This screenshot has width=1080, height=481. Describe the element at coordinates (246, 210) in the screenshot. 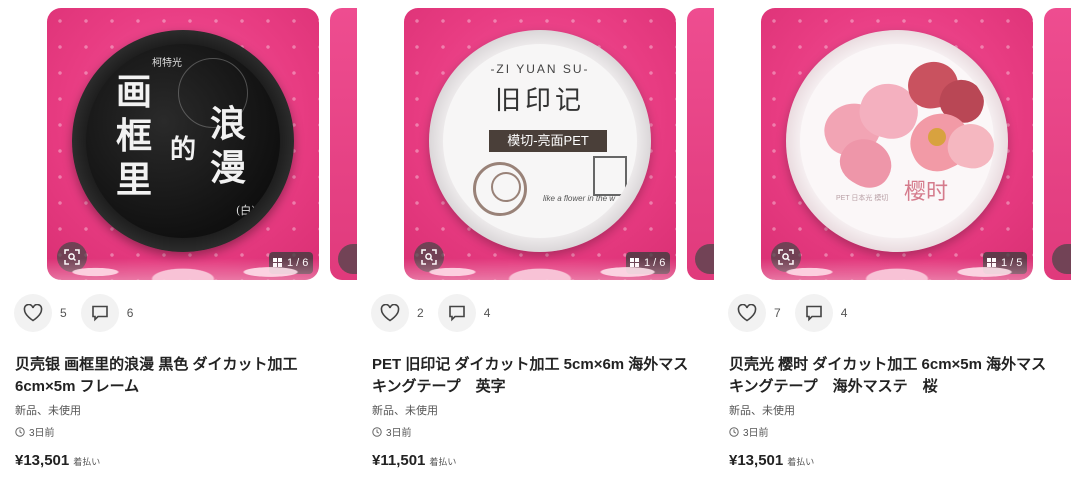

I see `tape-tag: (白)` at that location.